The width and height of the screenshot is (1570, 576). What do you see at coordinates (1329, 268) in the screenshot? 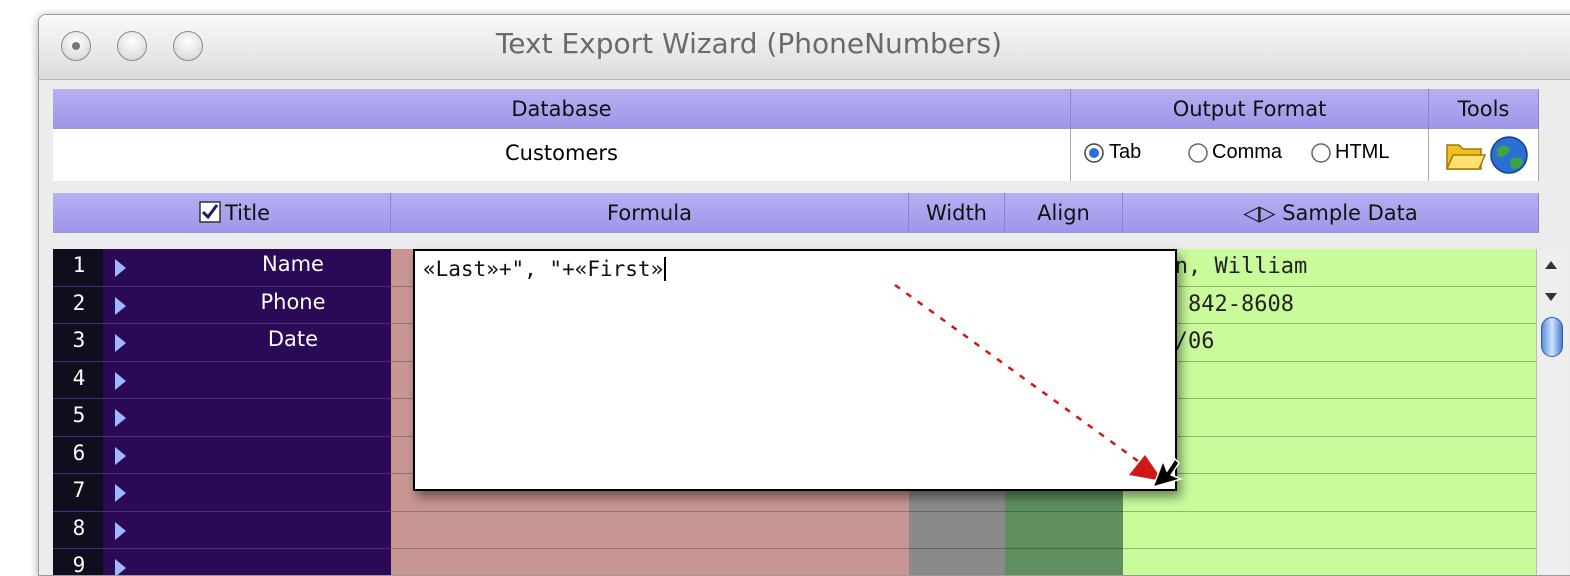
I see `sample-data-cell: rdan, William` at bounding box center [1329, 268].